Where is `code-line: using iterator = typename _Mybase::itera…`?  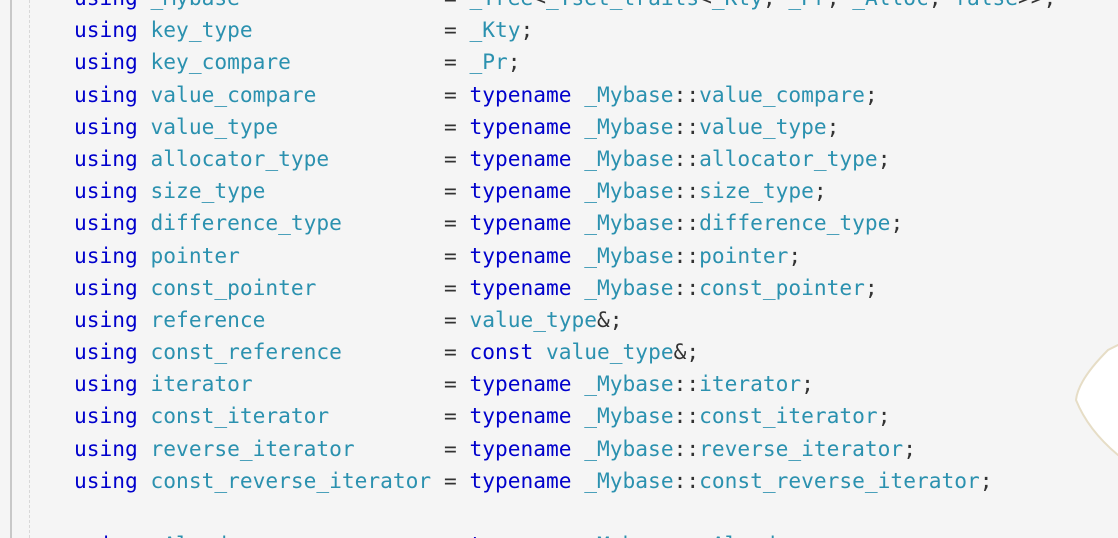 code-line: using iterator = typename _Mybase::itera… is located at coordinates (565, 384).